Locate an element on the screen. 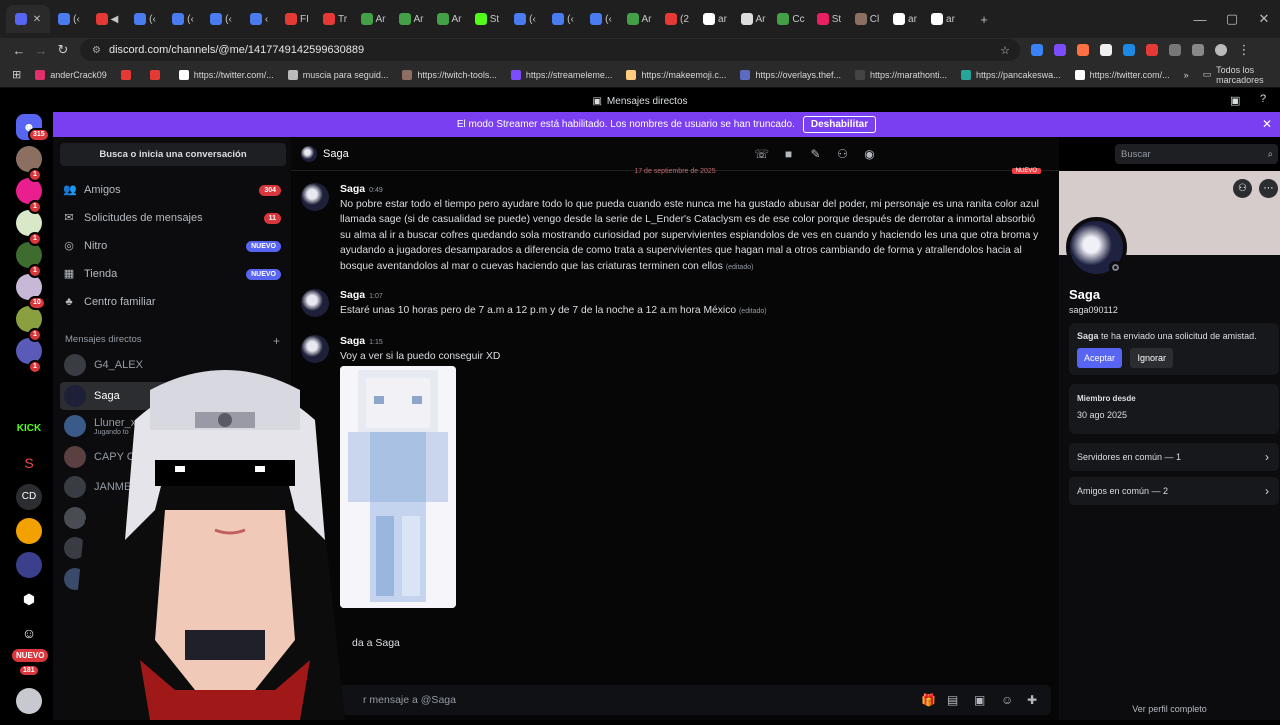  more-options-icon: ⋯ is located at coordinates (1268, 188).